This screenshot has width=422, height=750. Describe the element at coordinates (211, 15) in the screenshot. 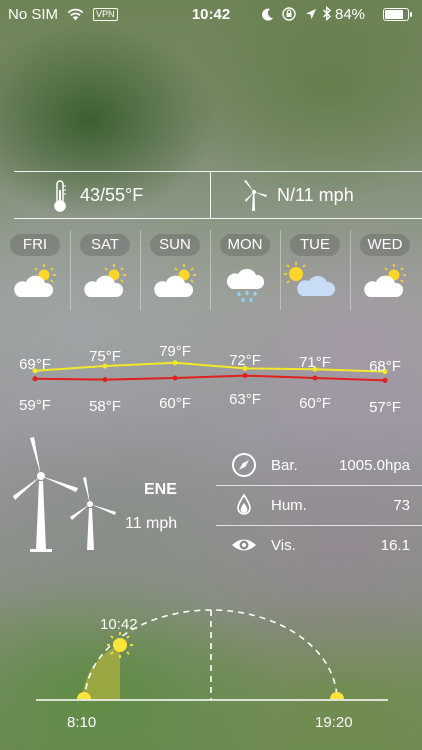

I see `status-bar: No SIM VPN 10:42 84%` at that location.